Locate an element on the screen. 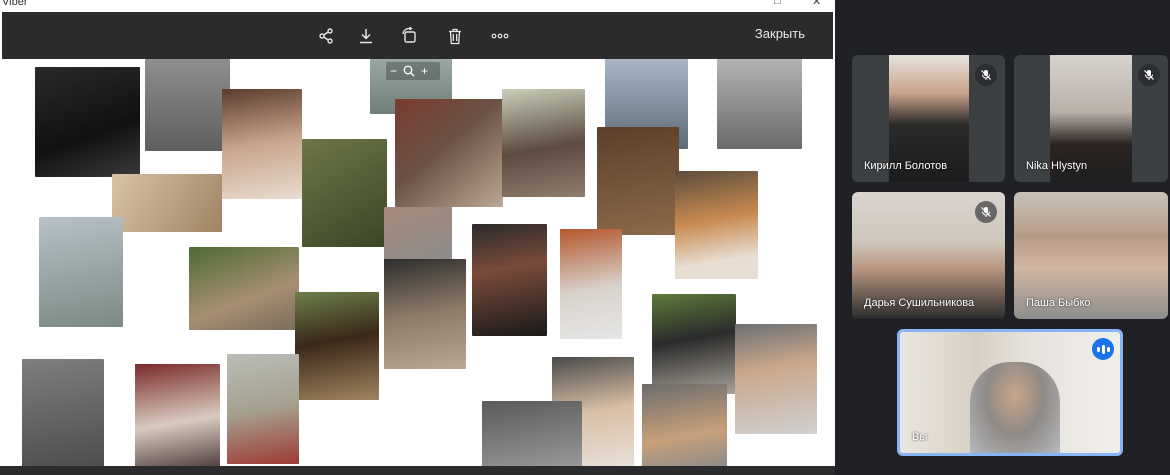  zoom-in-button: + is located at coordinates (424, 71).